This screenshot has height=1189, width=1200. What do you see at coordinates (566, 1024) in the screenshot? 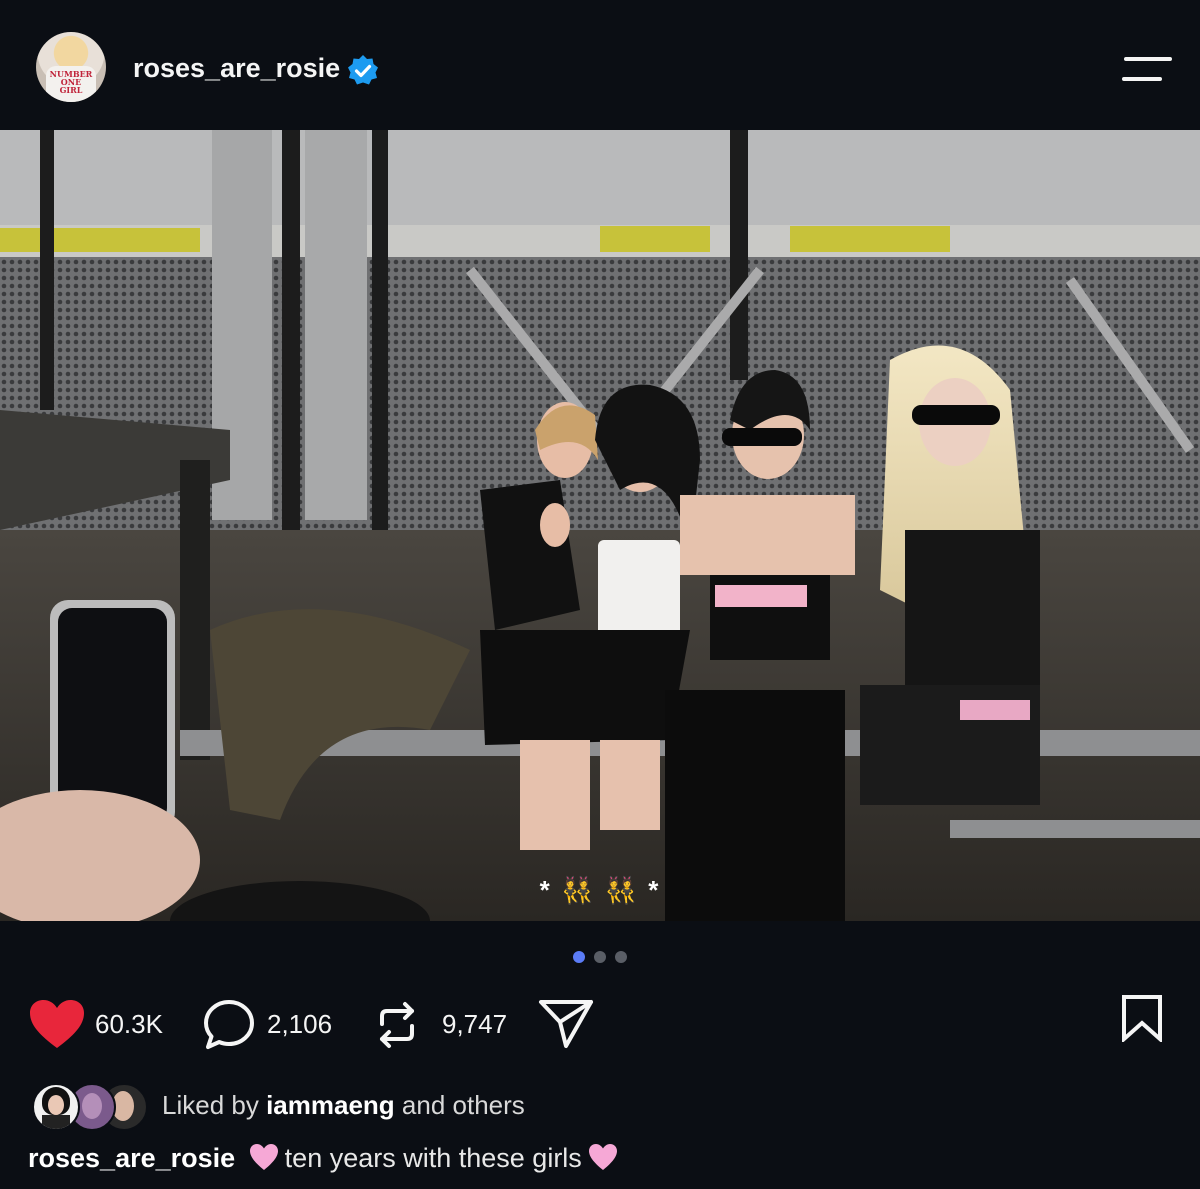
I see `send-paper-plane-icon` at bounding box center [566, 1024].